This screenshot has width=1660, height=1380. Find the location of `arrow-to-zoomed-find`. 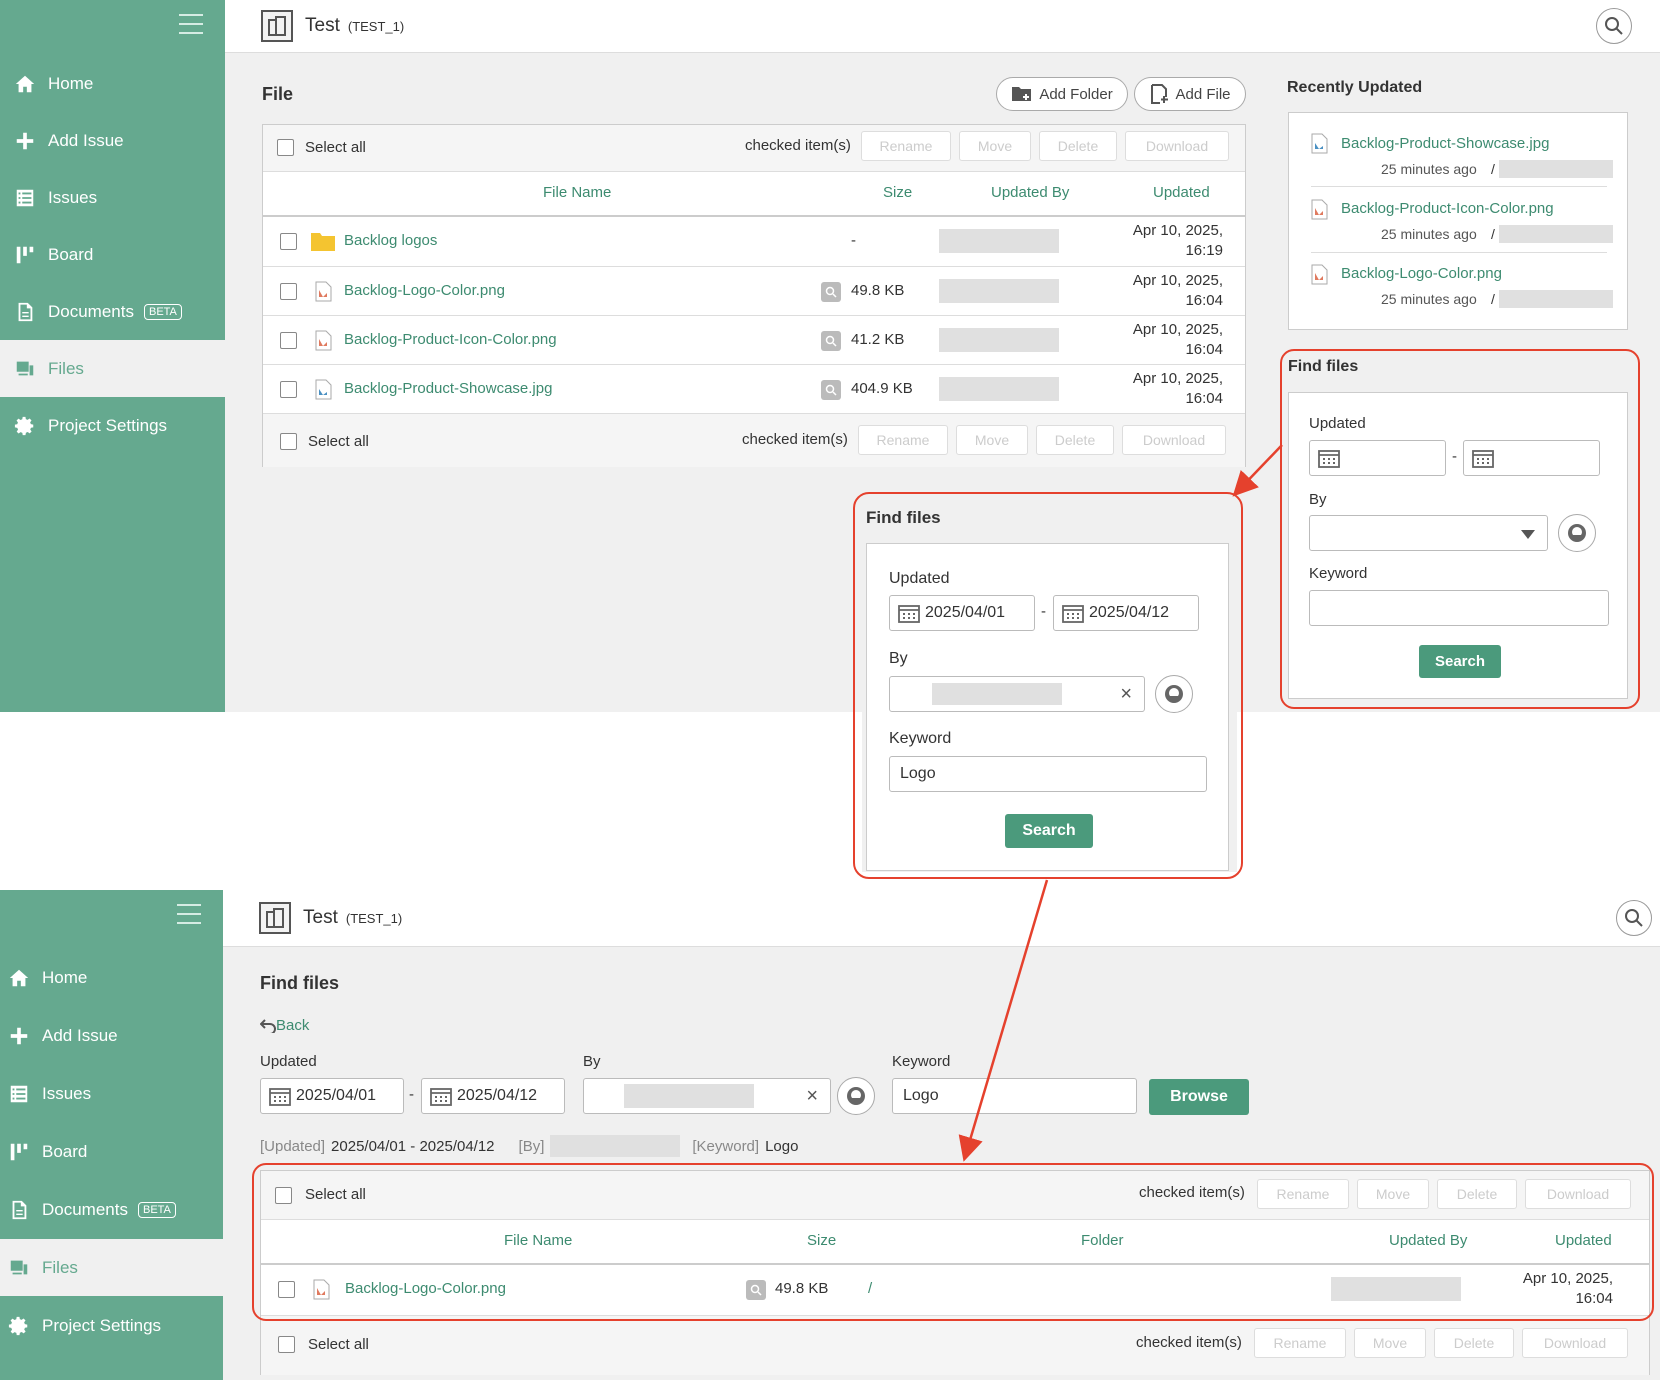

arrow-to-zoomed-find is located at coordinates (1257, 470).